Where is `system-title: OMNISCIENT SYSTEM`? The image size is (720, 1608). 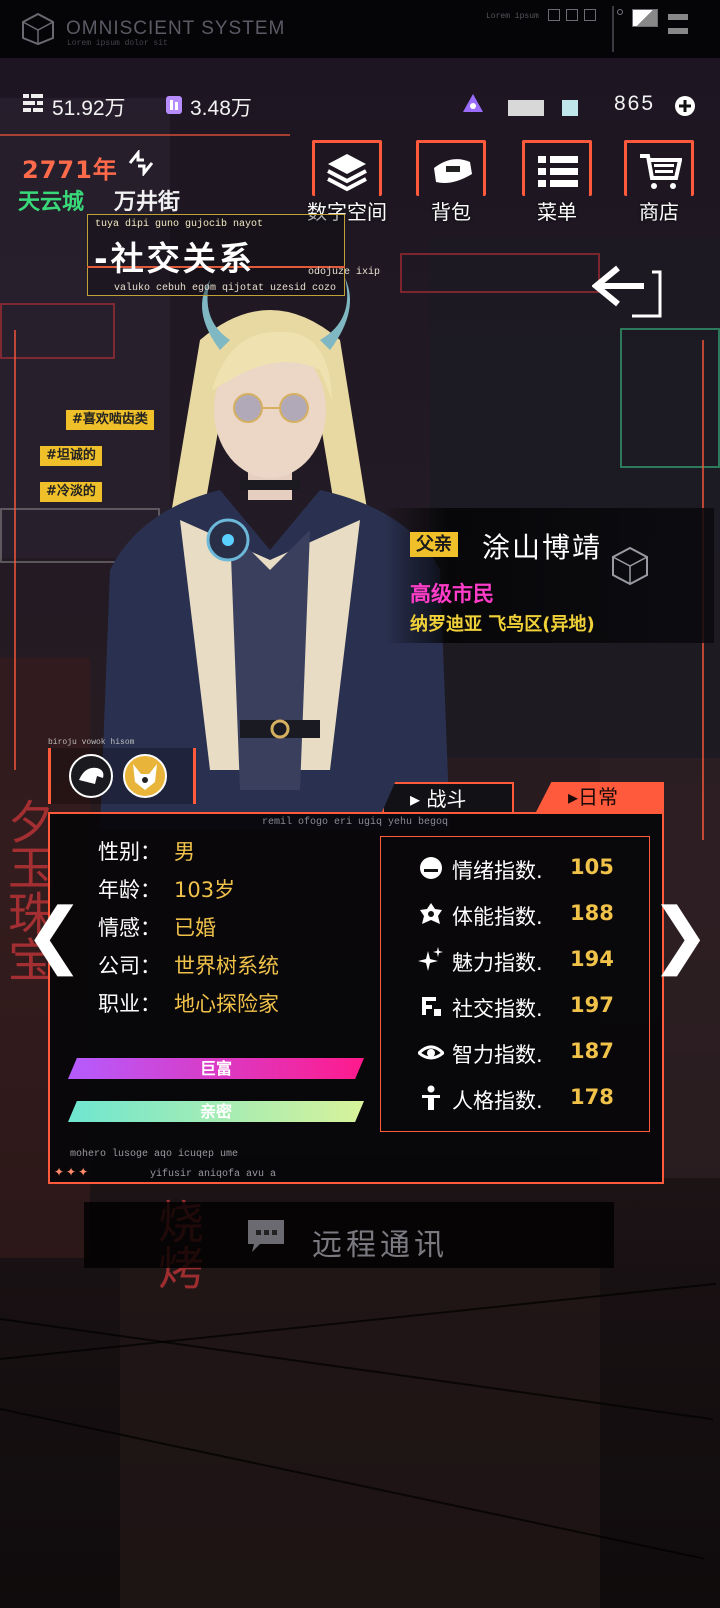 system-title: OMNISCIENT SYSTEM is located at coordinates (176, 28).